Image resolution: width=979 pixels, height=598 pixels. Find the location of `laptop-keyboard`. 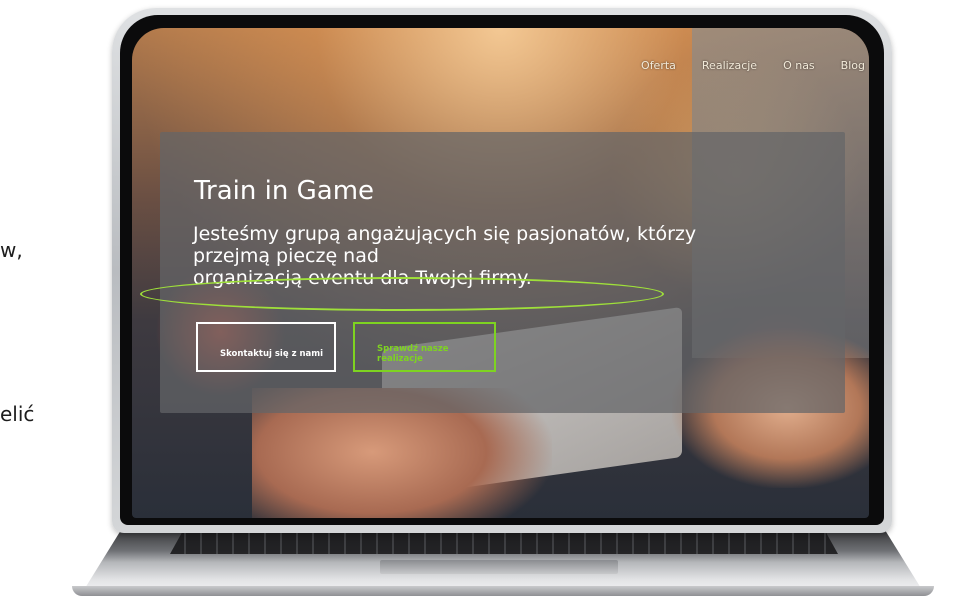

laptop-keyboard is located at coordinates (504, 542).